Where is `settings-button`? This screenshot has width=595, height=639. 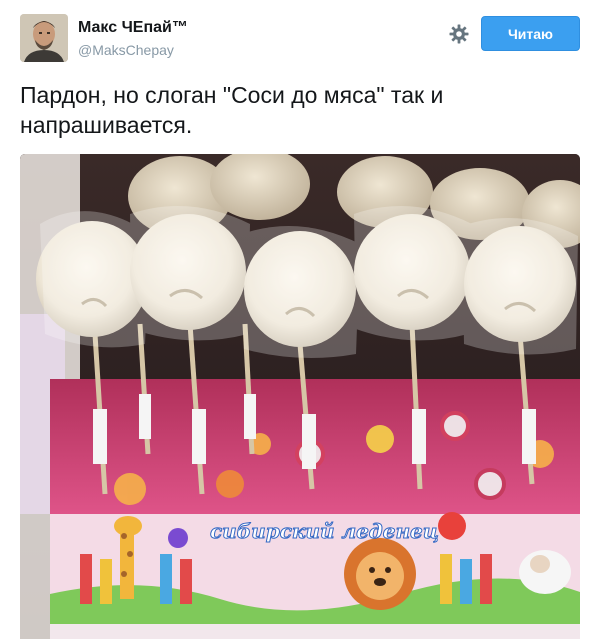
settings-button is located at coordinates (459, 34).